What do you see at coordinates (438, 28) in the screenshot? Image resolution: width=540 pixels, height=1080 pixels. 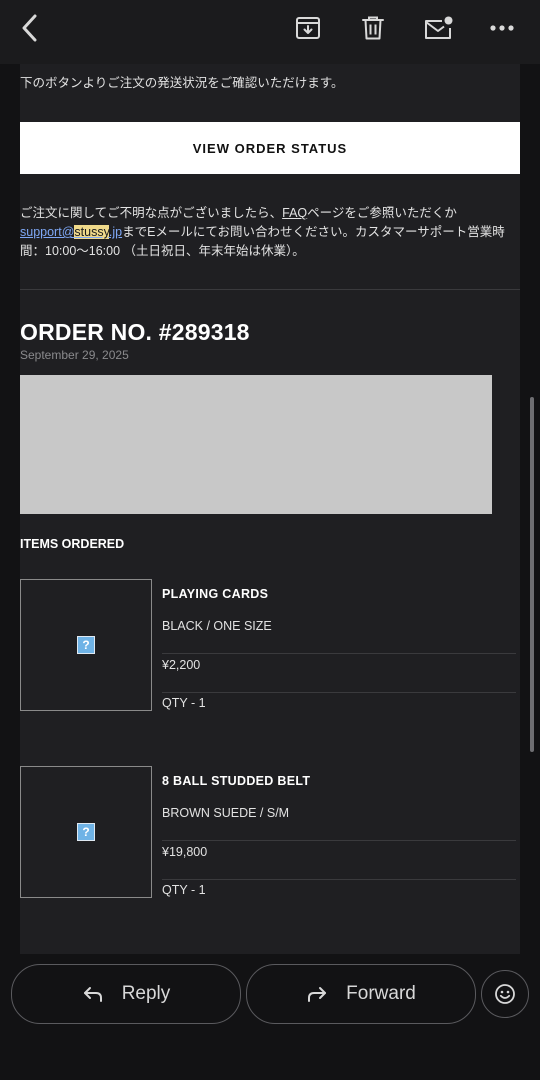 I see `mark-unread-icon` at bounding box center [438, 28].